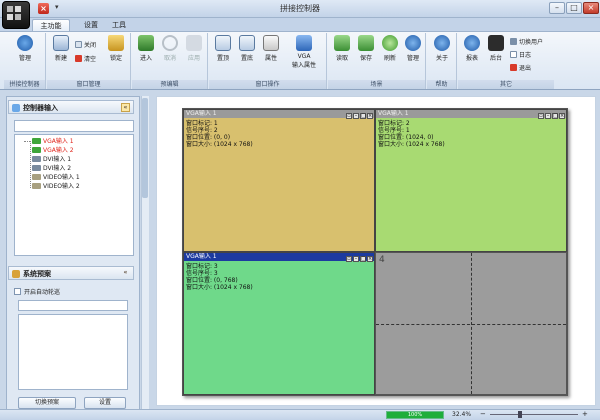 Image resolution: width=600 pixels, height=420 pixels. What do you see at coordinates (520, 55) in the screenshot?
I see `log-button: 日志` at bounding box center [520, 55].